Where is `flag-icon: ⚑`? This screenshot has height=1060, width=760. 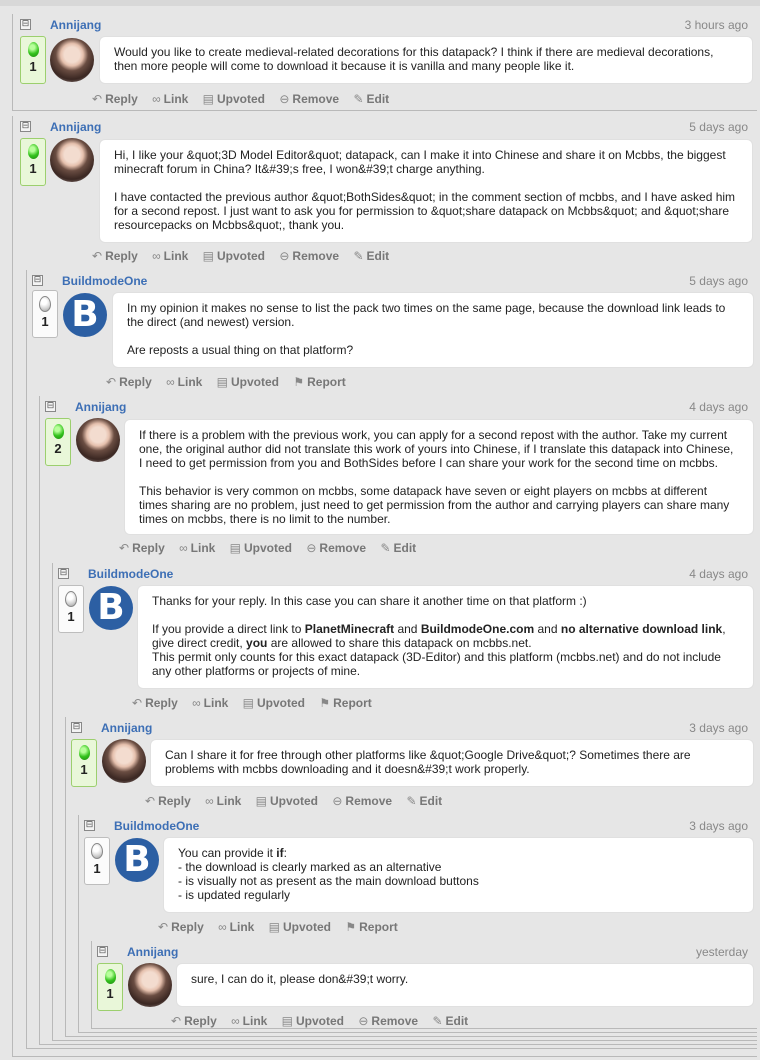 flag-icon: ⚑ is located at coordinates (325, 703).